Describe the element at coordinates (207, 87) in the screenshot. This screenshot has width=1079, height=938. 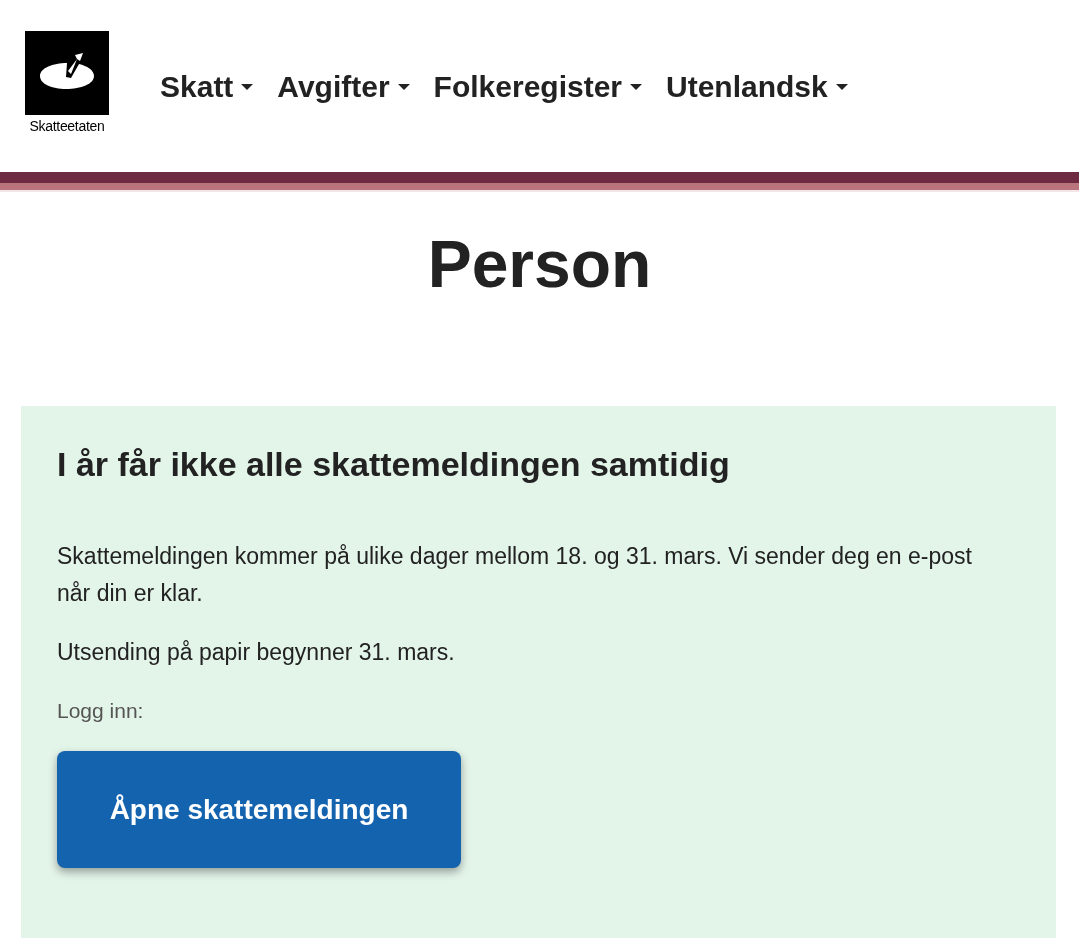
I see `nav-menu-link: Skatt` at that location.